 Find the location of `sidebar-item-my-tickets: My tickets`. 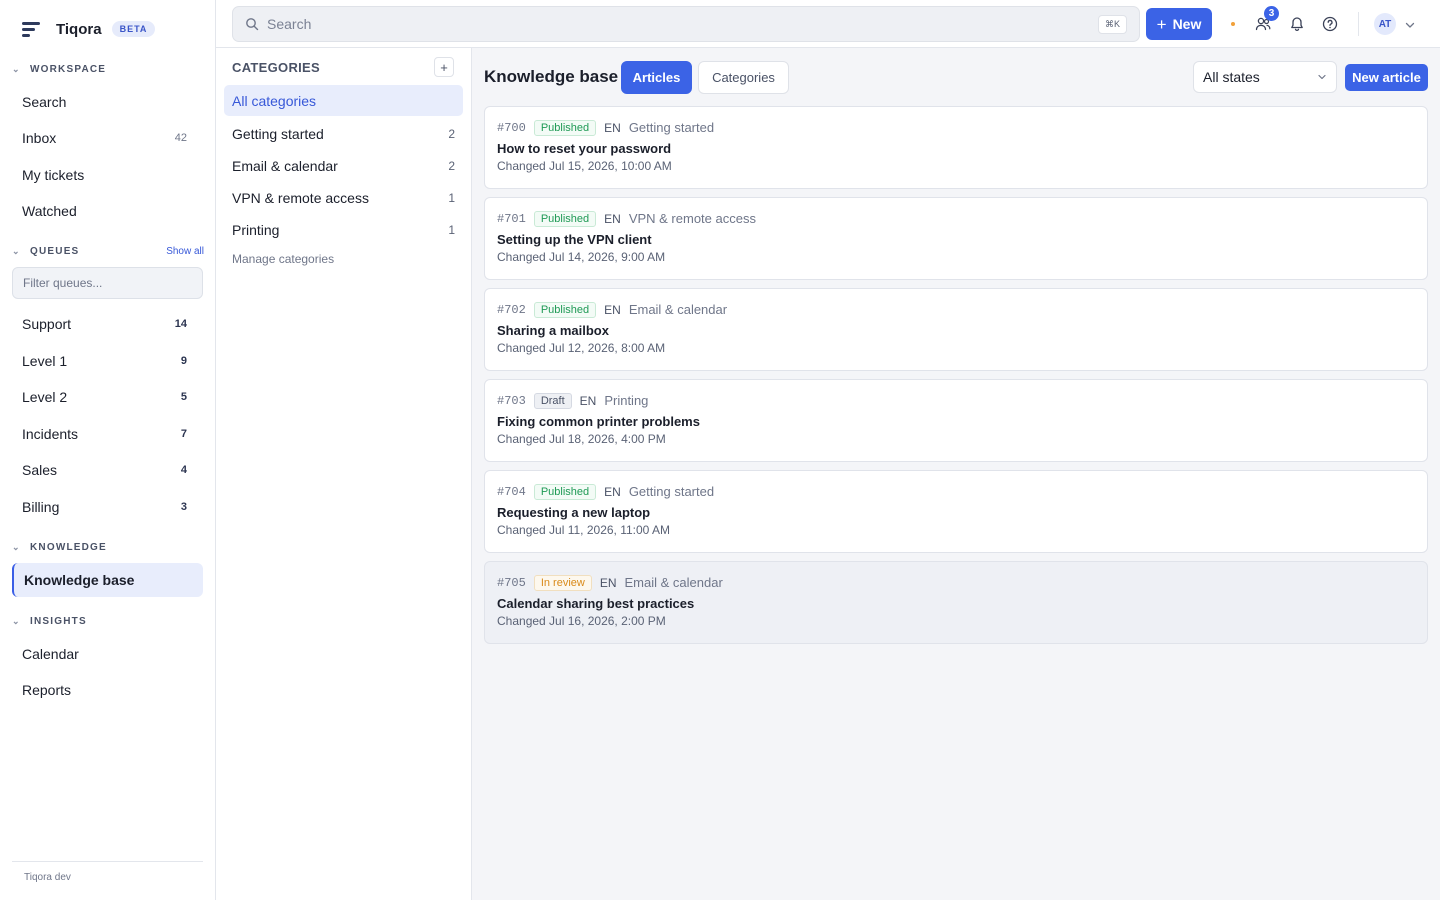

sidebar-item-my-tickets: My tickets is located at coordinates (107, 175).